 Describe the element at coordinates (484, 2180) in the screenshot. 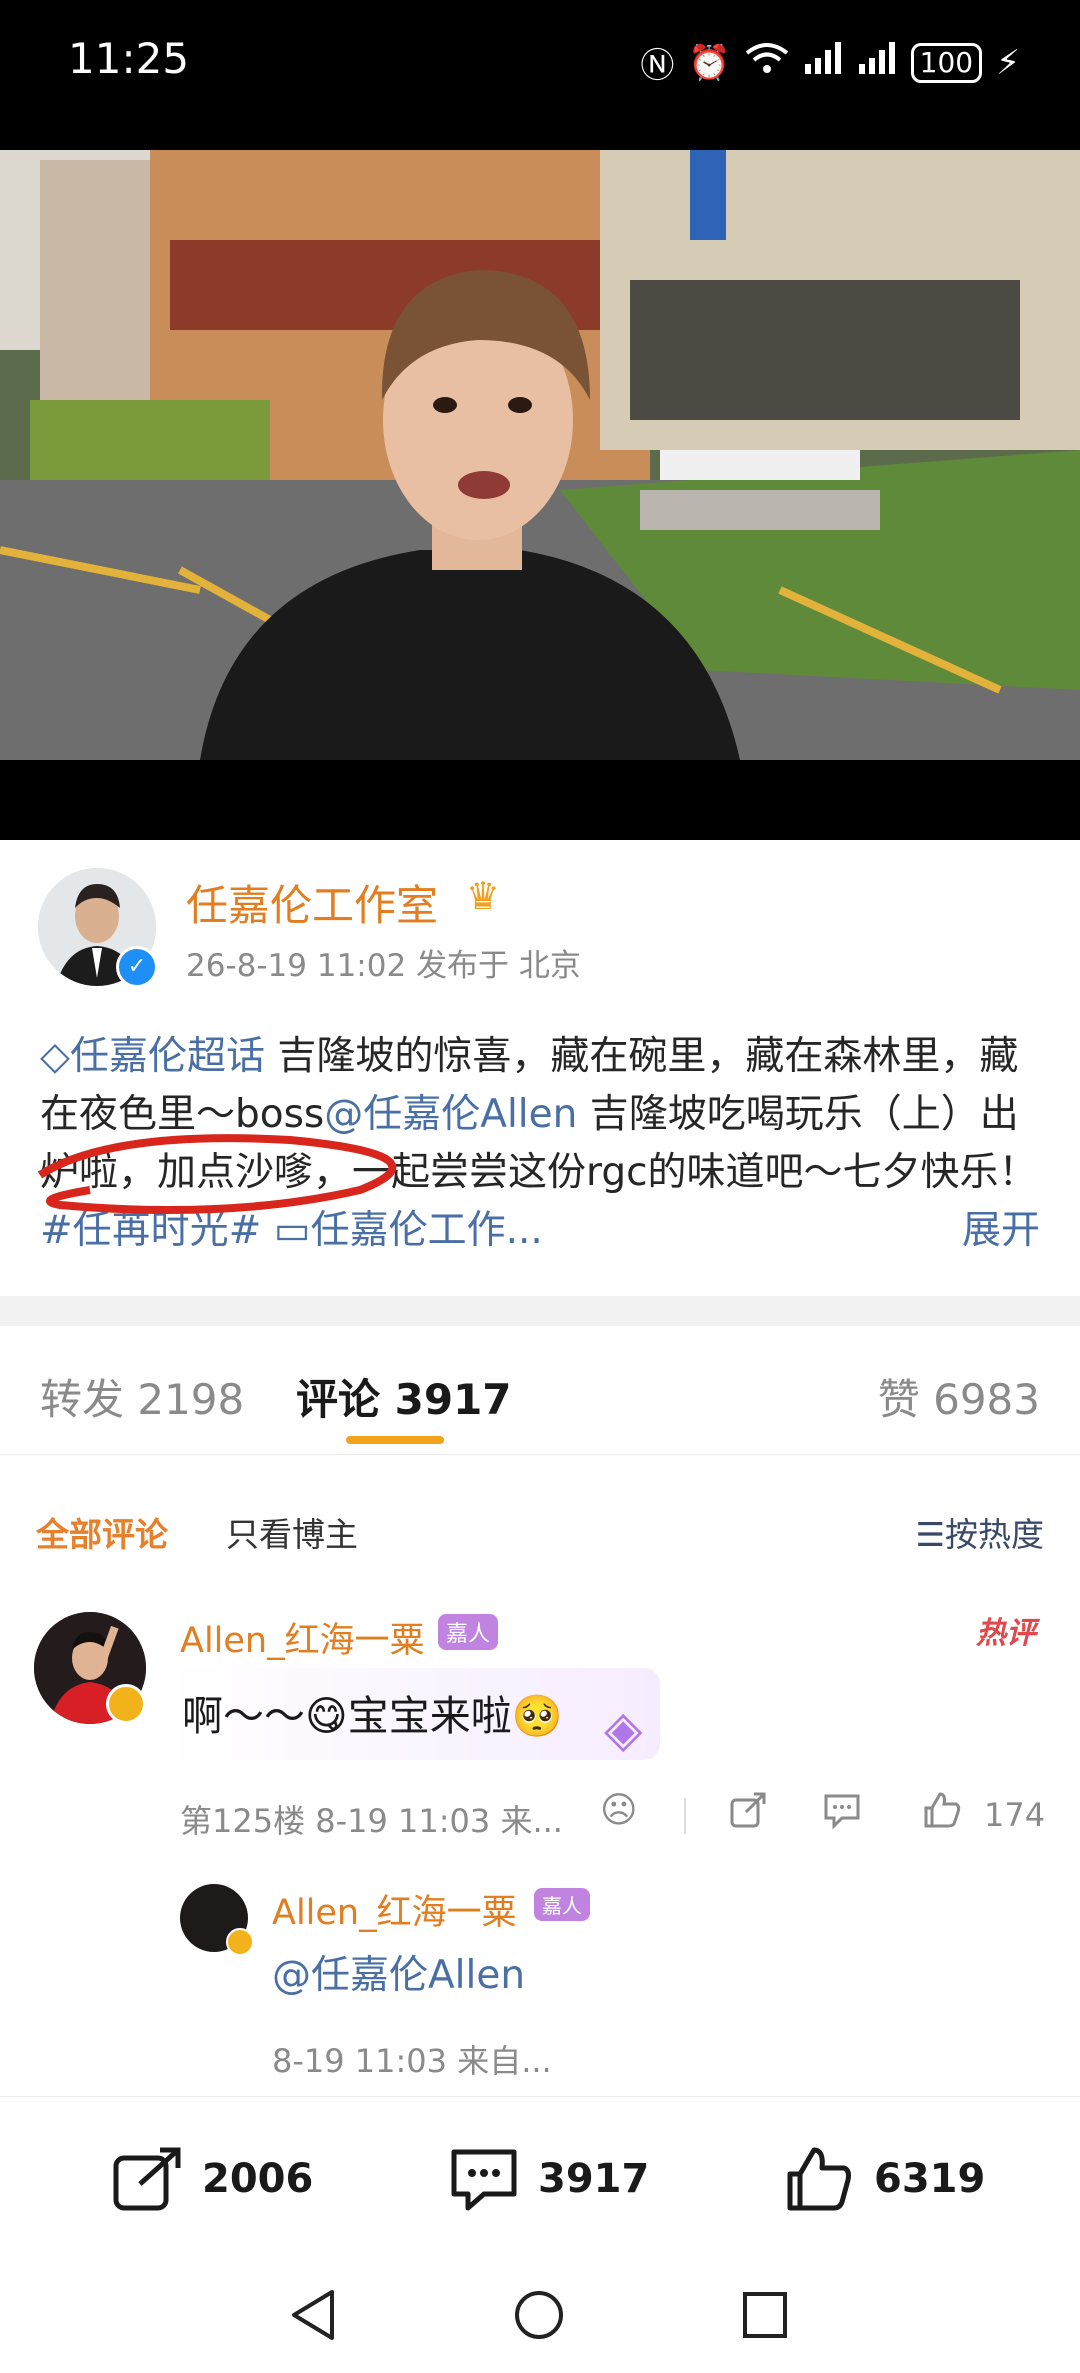

I see `comment-icon` at that location.